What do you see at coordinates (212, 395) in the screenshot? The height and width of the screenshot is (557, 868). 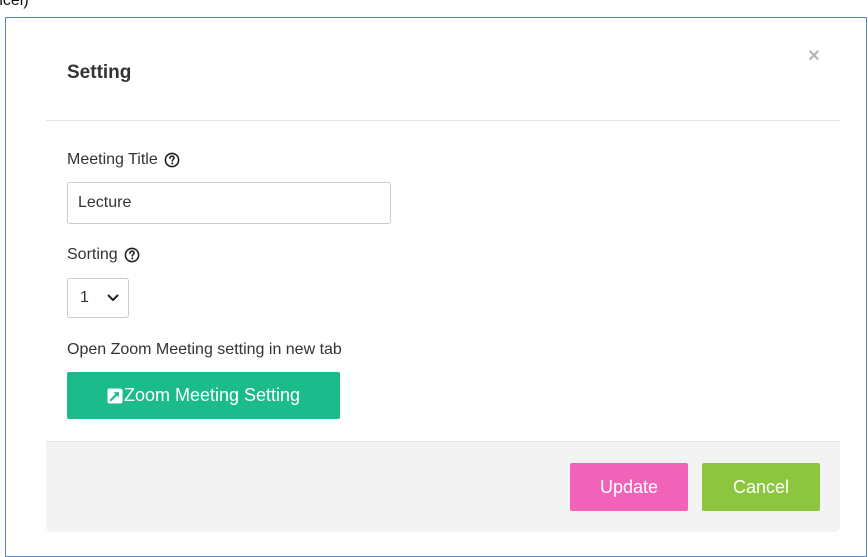 I see `zoom-meeting-setting-label: Zoom Meeting Setting` at bounding box center [212, 395].